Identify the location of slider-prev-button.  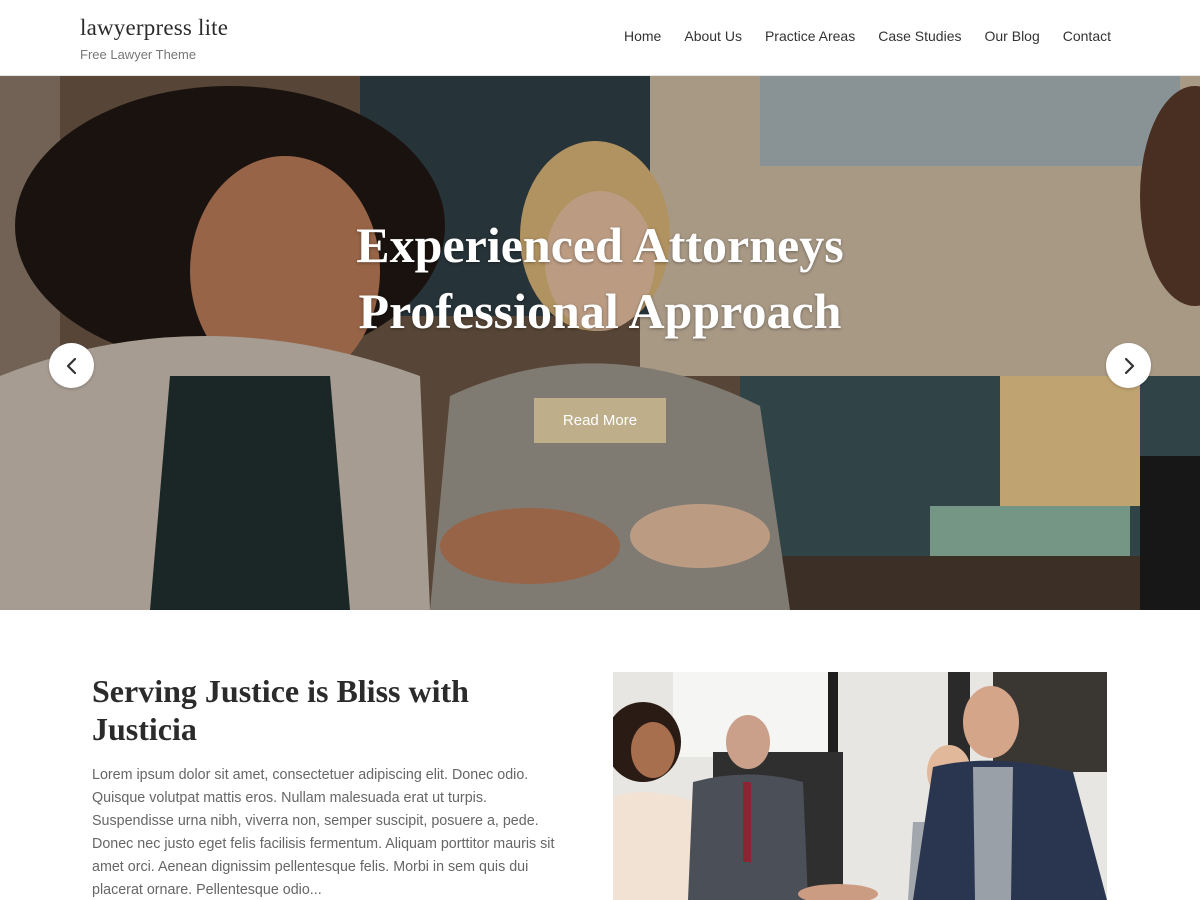
(71, 365).